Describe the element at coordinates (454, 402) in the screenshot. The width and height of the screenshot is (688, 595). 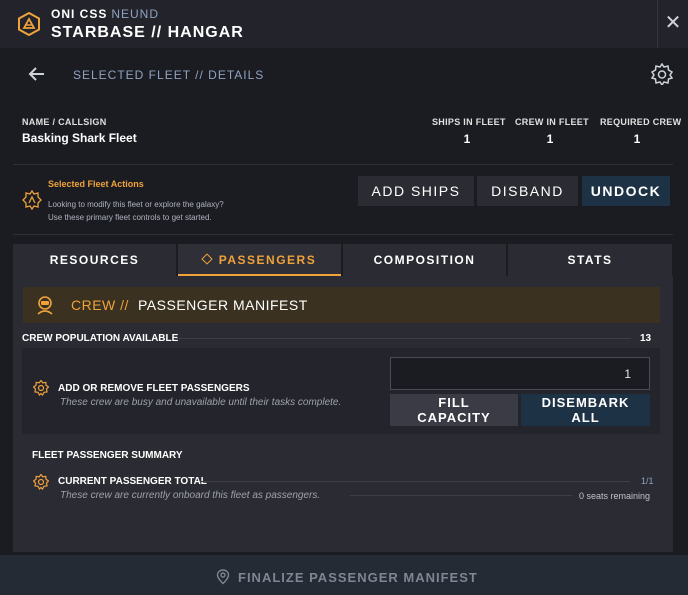
I see `button-label: FILL` at that location.